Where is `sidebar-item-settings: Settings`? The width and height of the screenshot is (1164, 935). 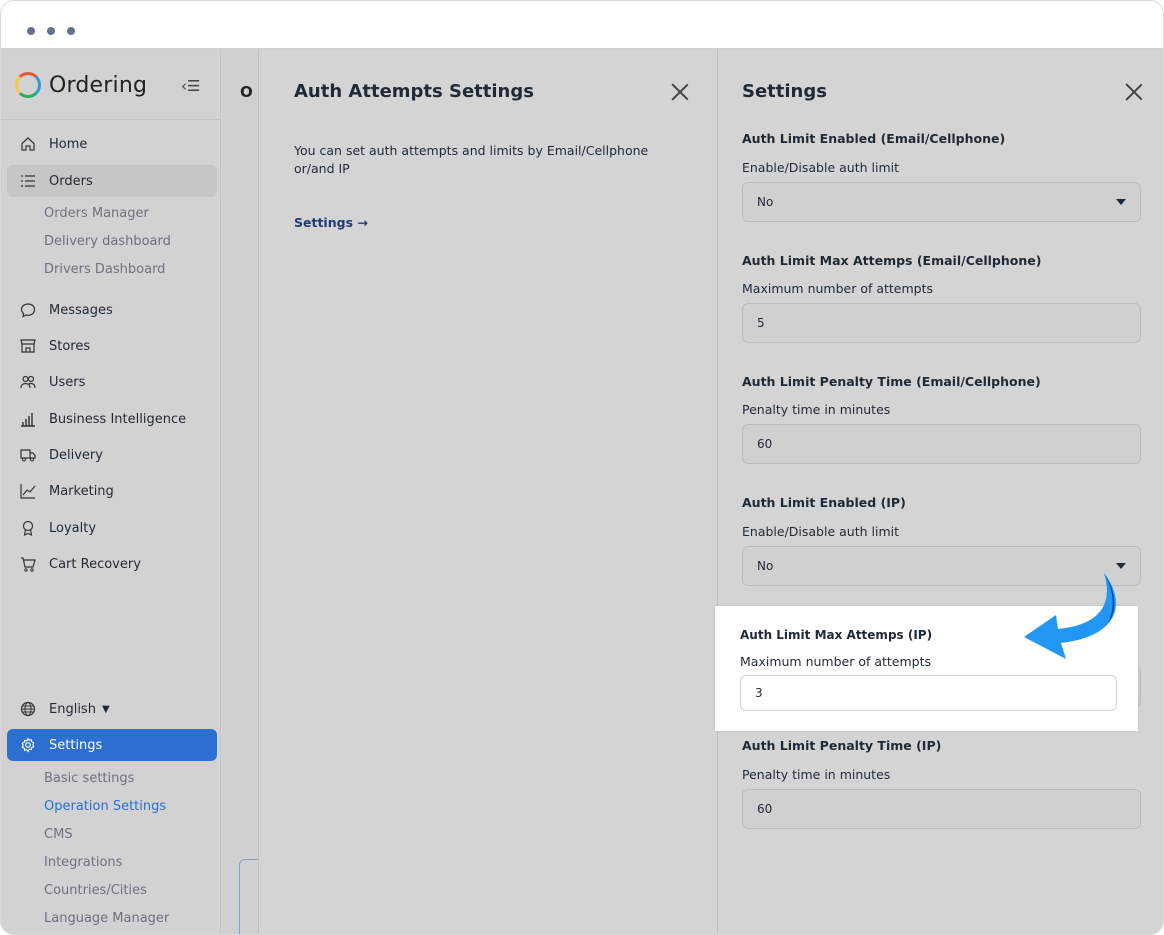 sidebar-item-settings: Settings is located at coordinates (112, 745).